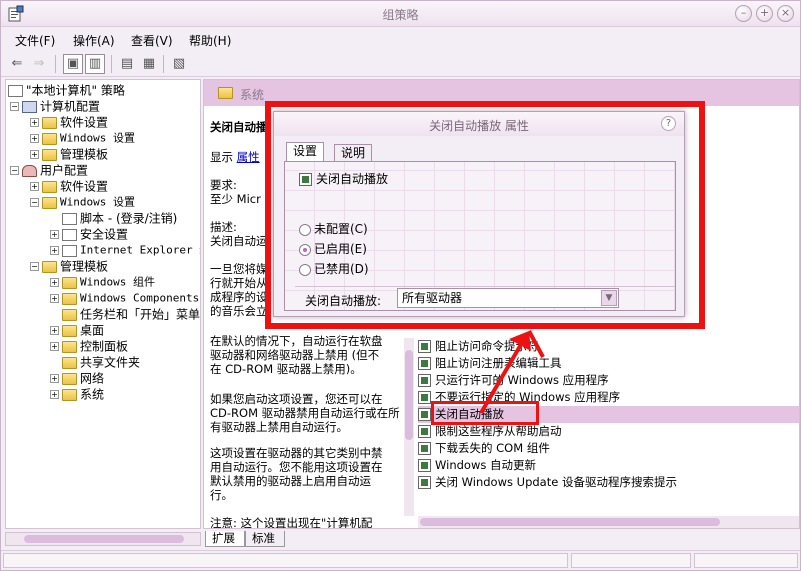 This screenshot has width=801, height=571. I want to click on desc-para2-line2: 驱动器和网络驱动器上禁用 (但不, so click(295, 355).